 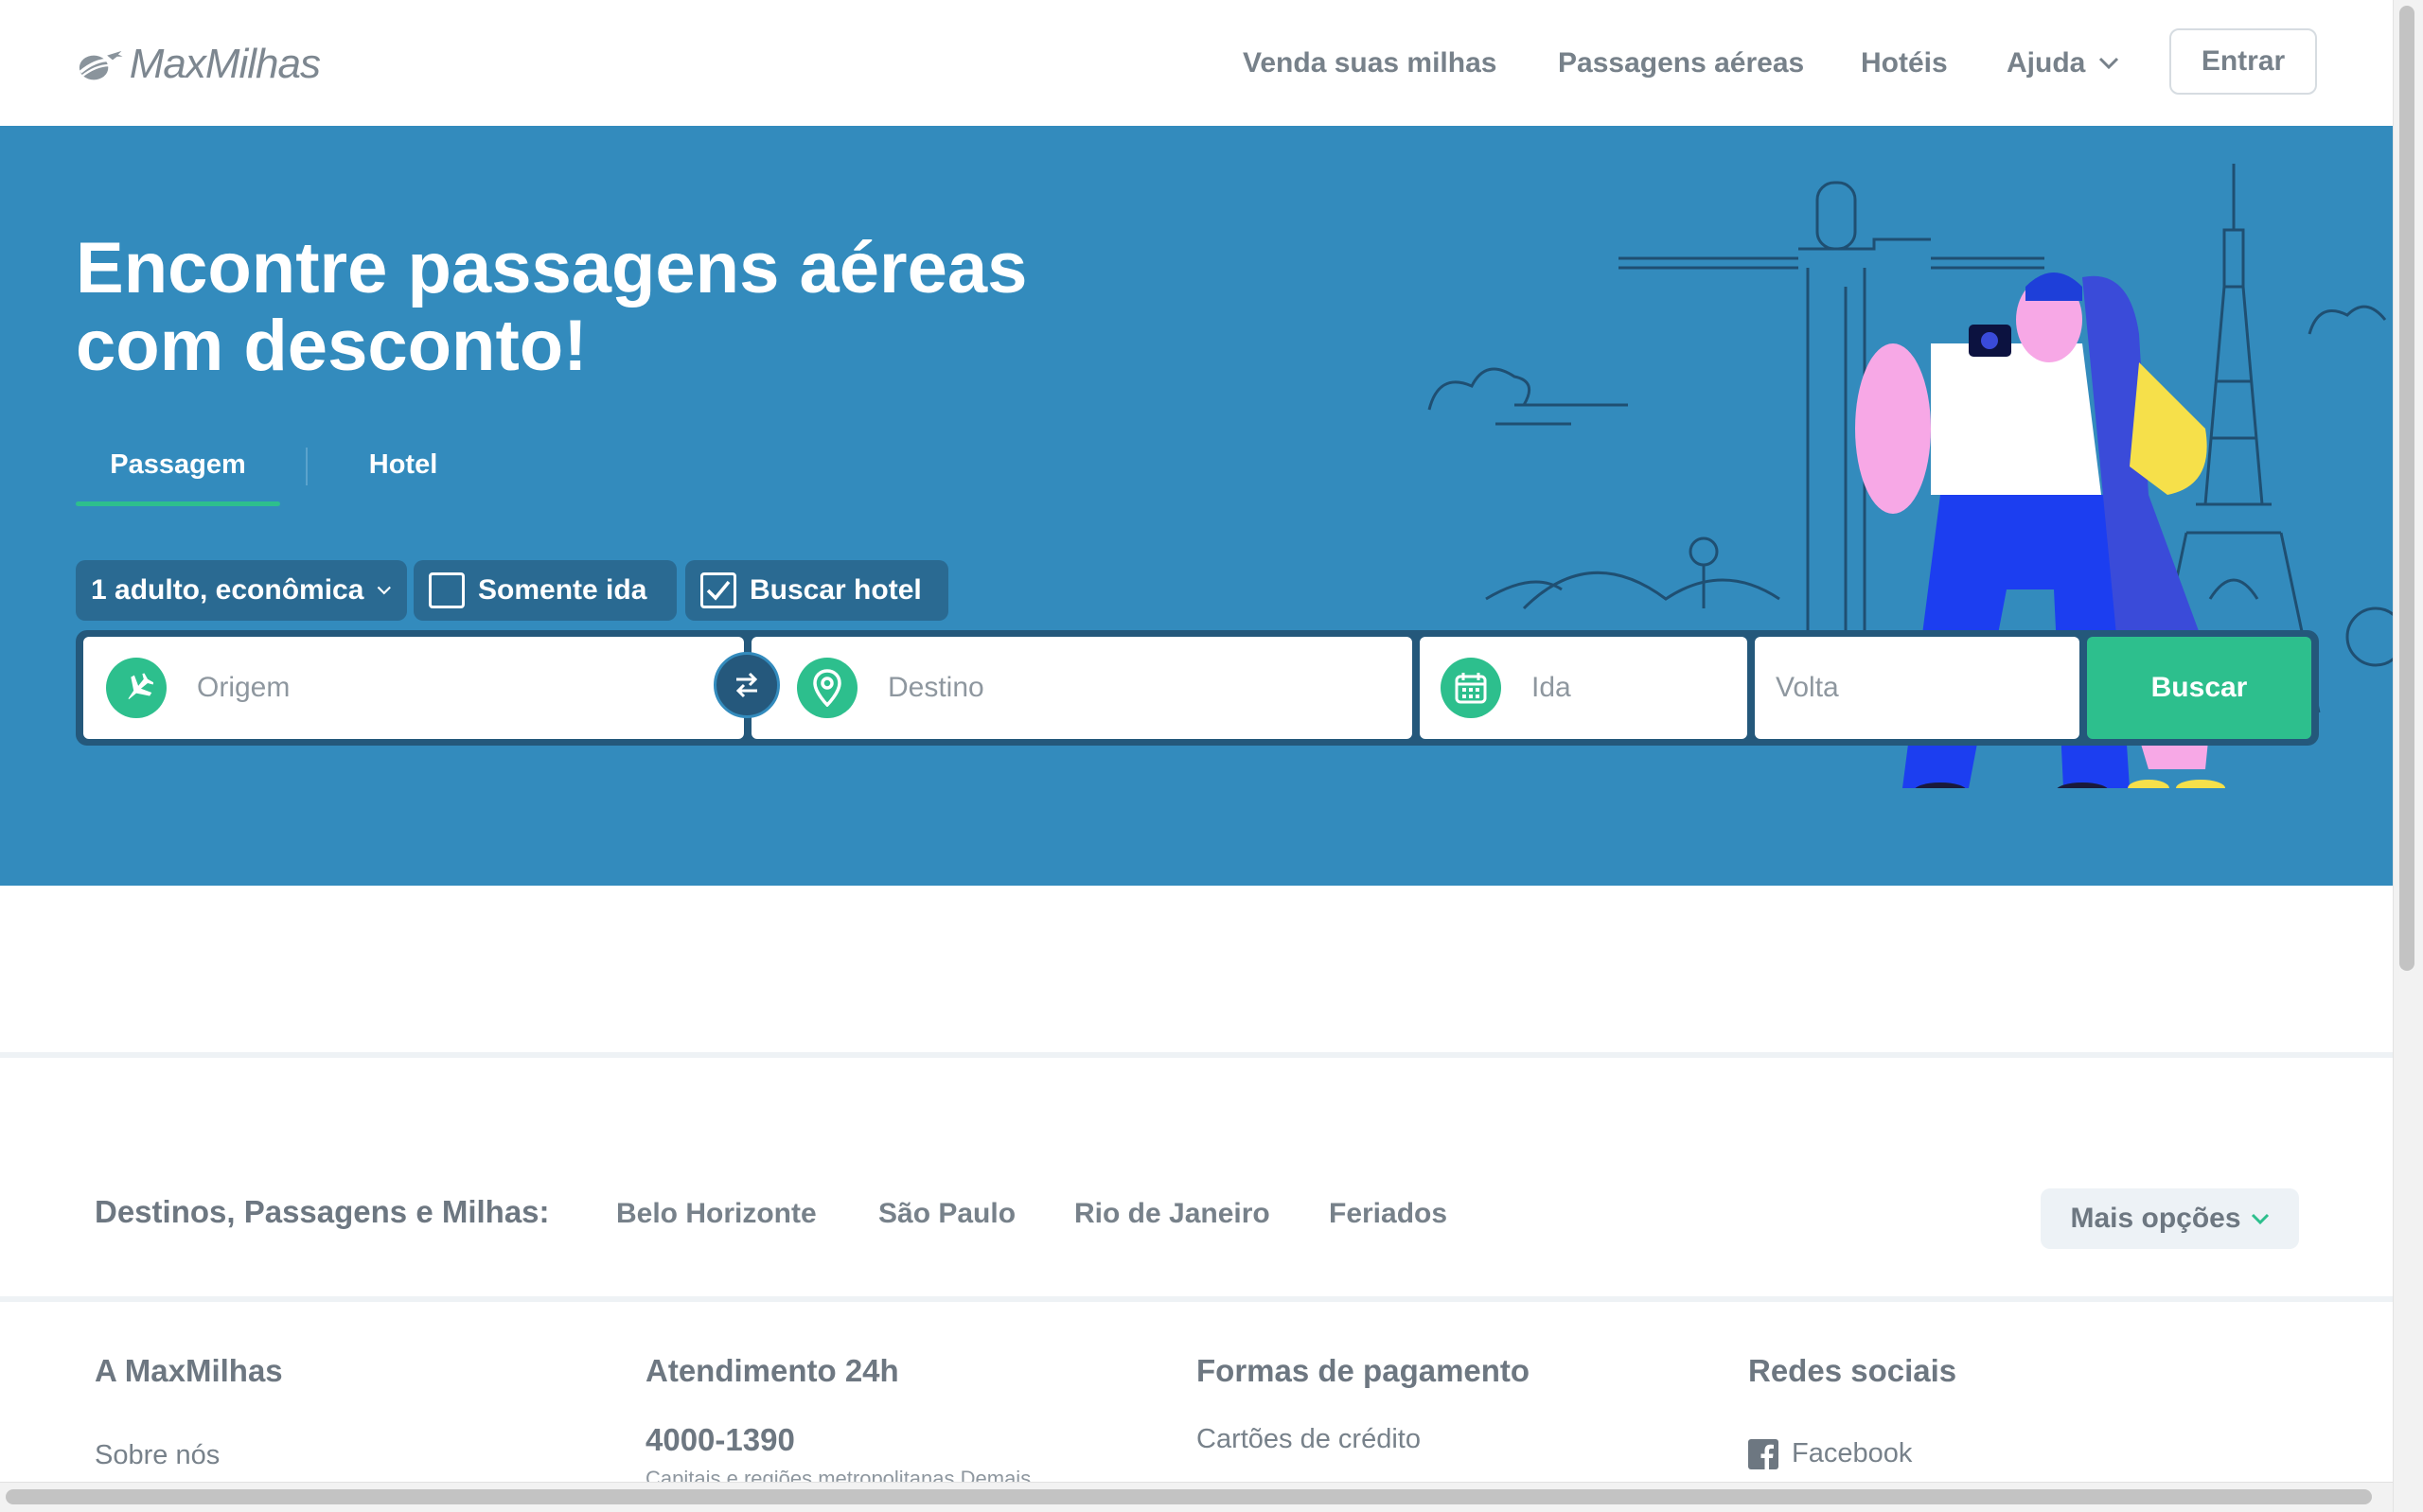 I want to click on footer-heading-payment: Formas de pagamento, so click(x=1363, y=1370).